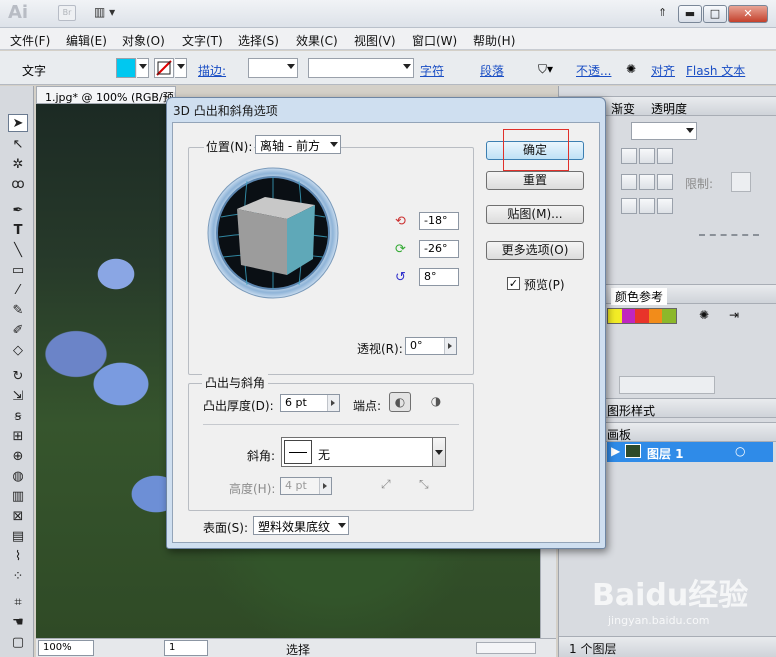 The height and width of the screenshot is (657, 776). I want to click on tab-layers: 画板, so click(619, 434).